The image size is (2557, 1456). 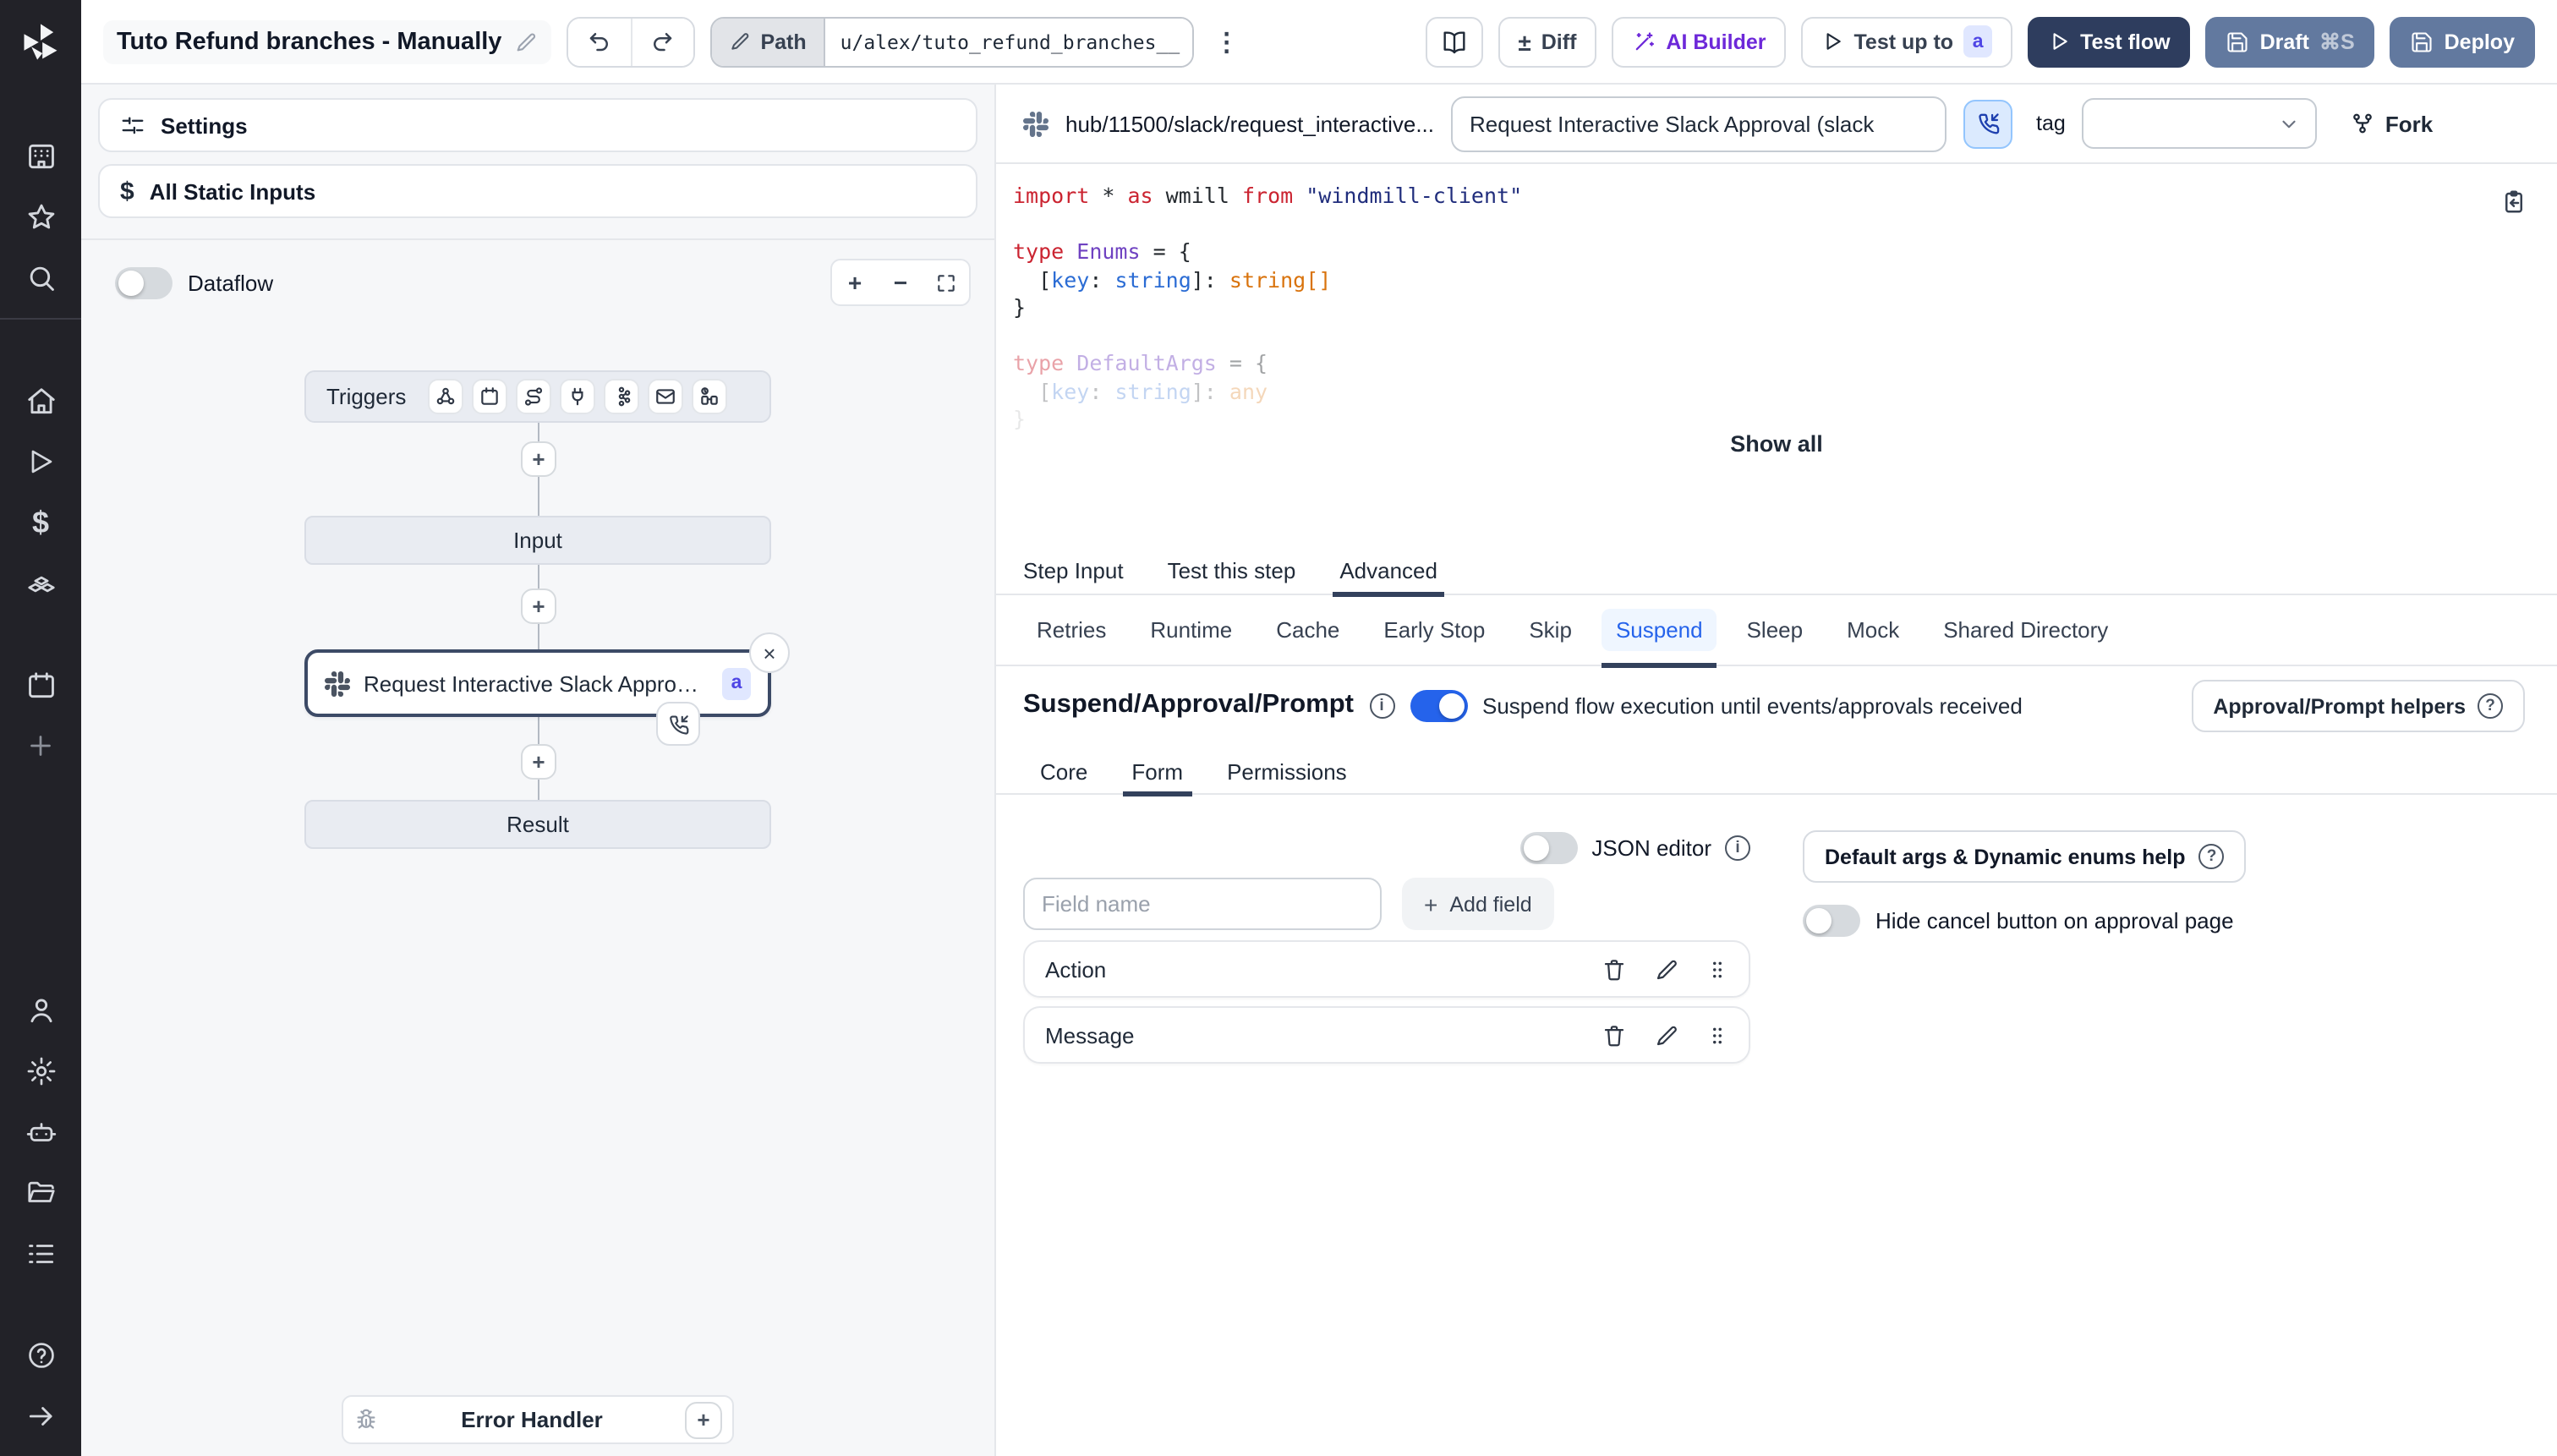 I want to click on deploy-button: Deploy, so click(x=2462, y=41).